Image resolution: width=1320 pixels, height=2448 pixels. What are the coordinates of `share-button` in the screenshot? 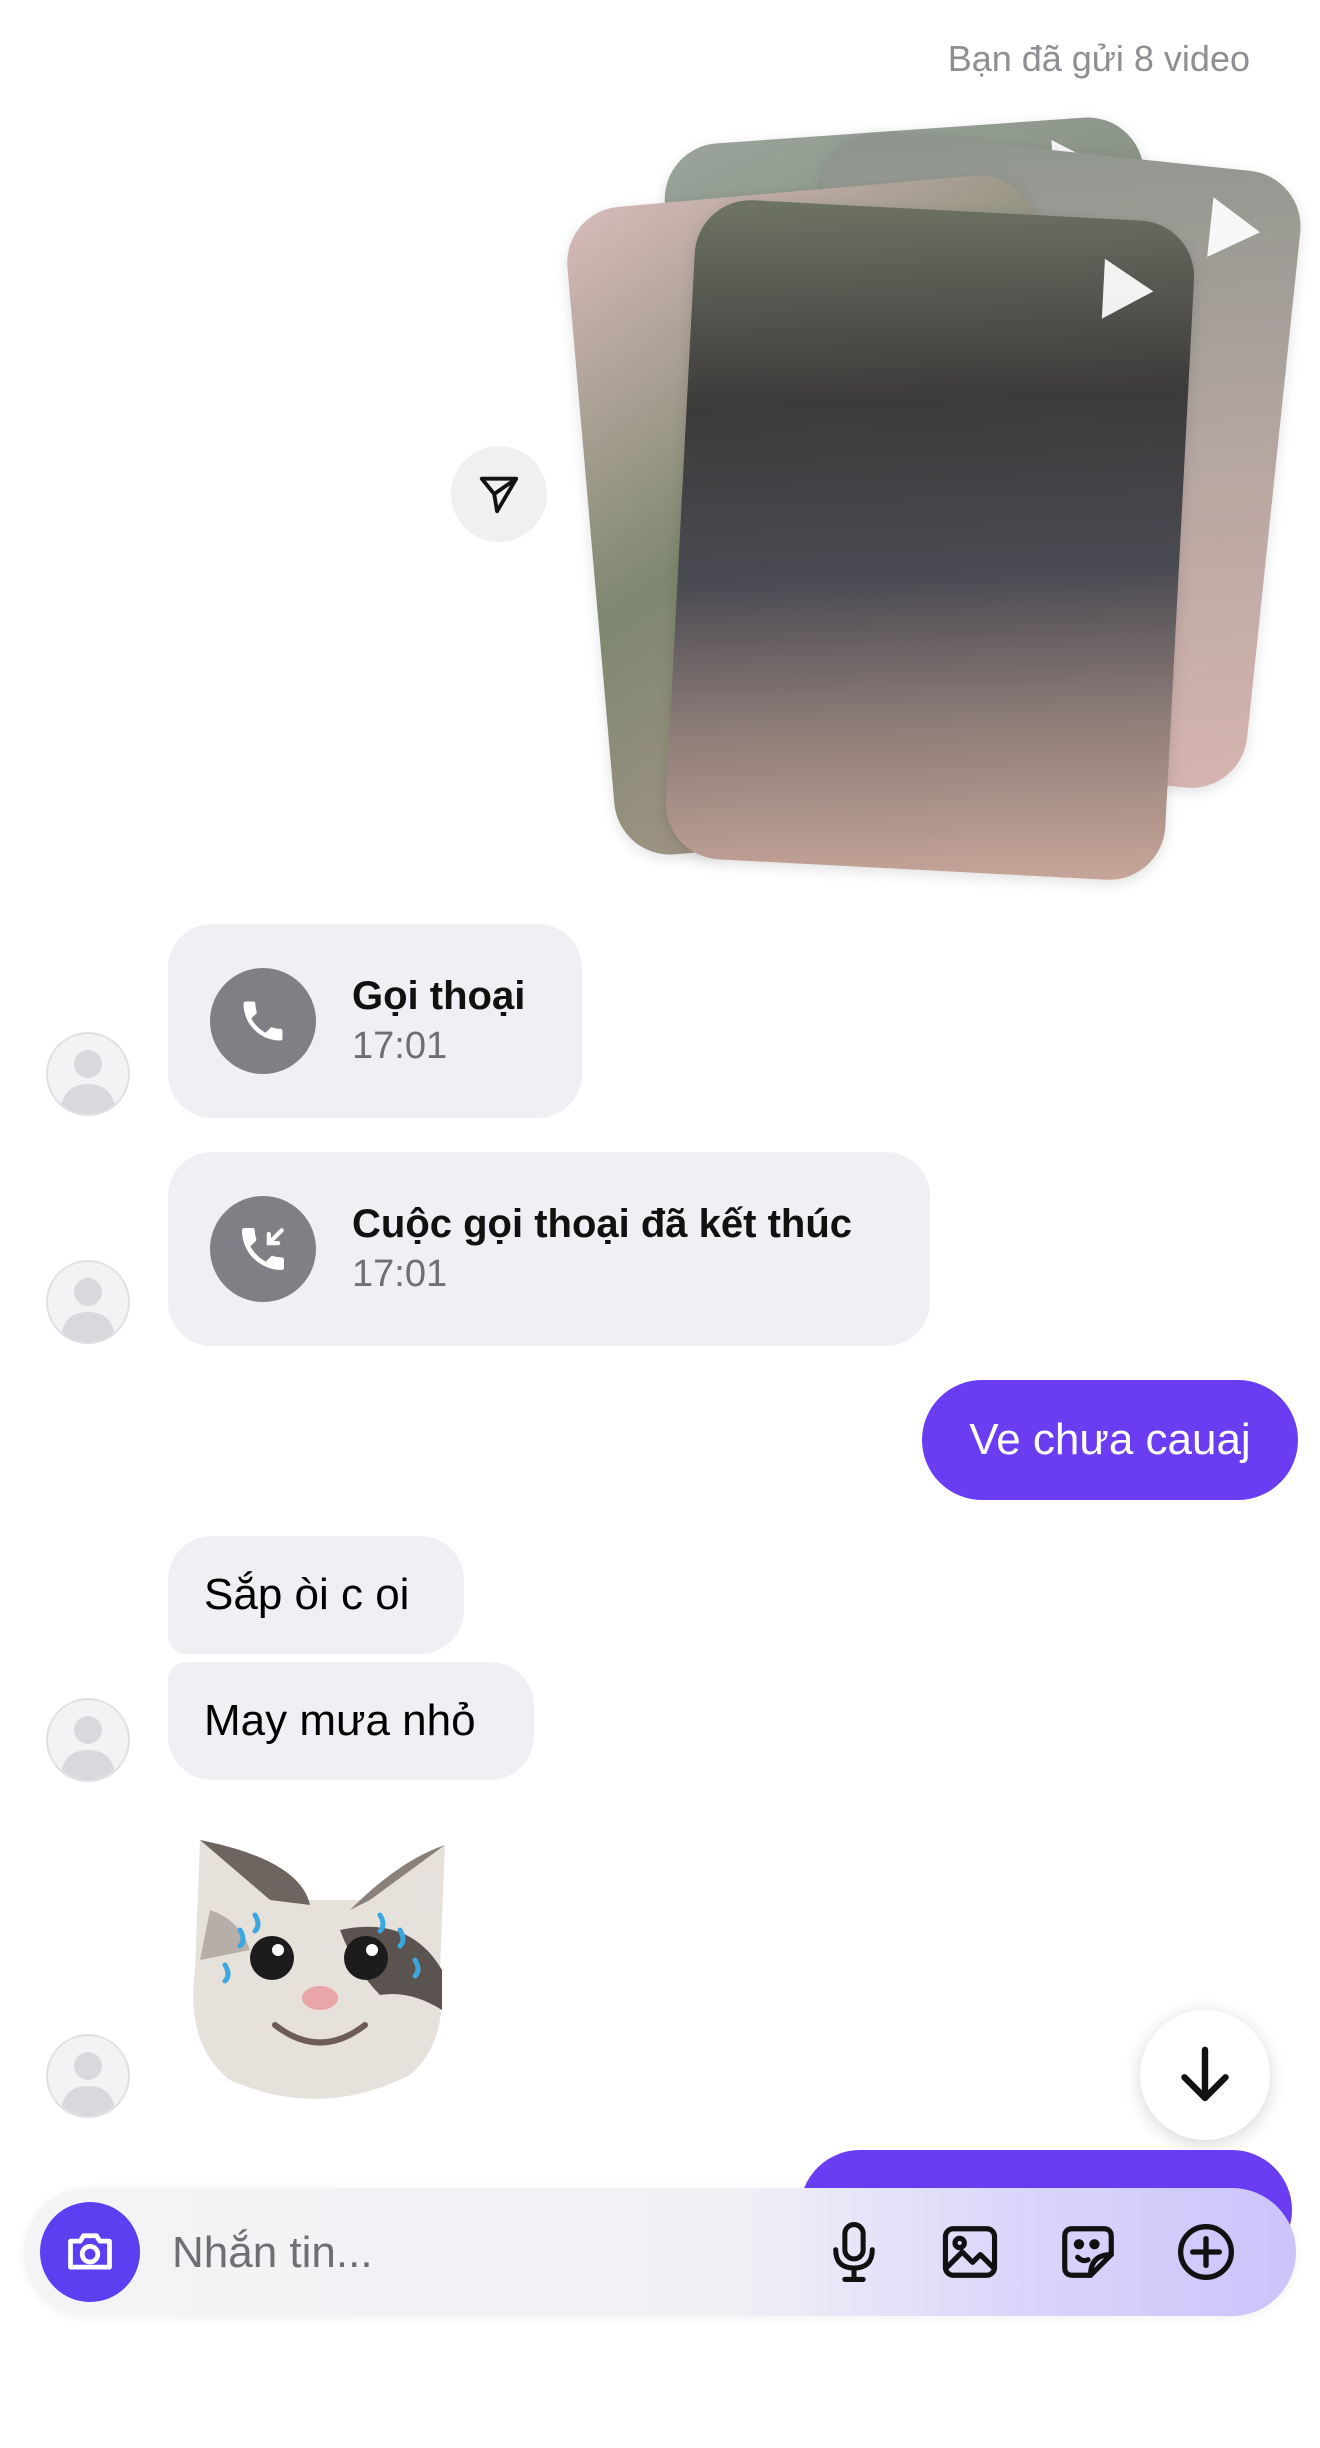 It's located at (499, 494).